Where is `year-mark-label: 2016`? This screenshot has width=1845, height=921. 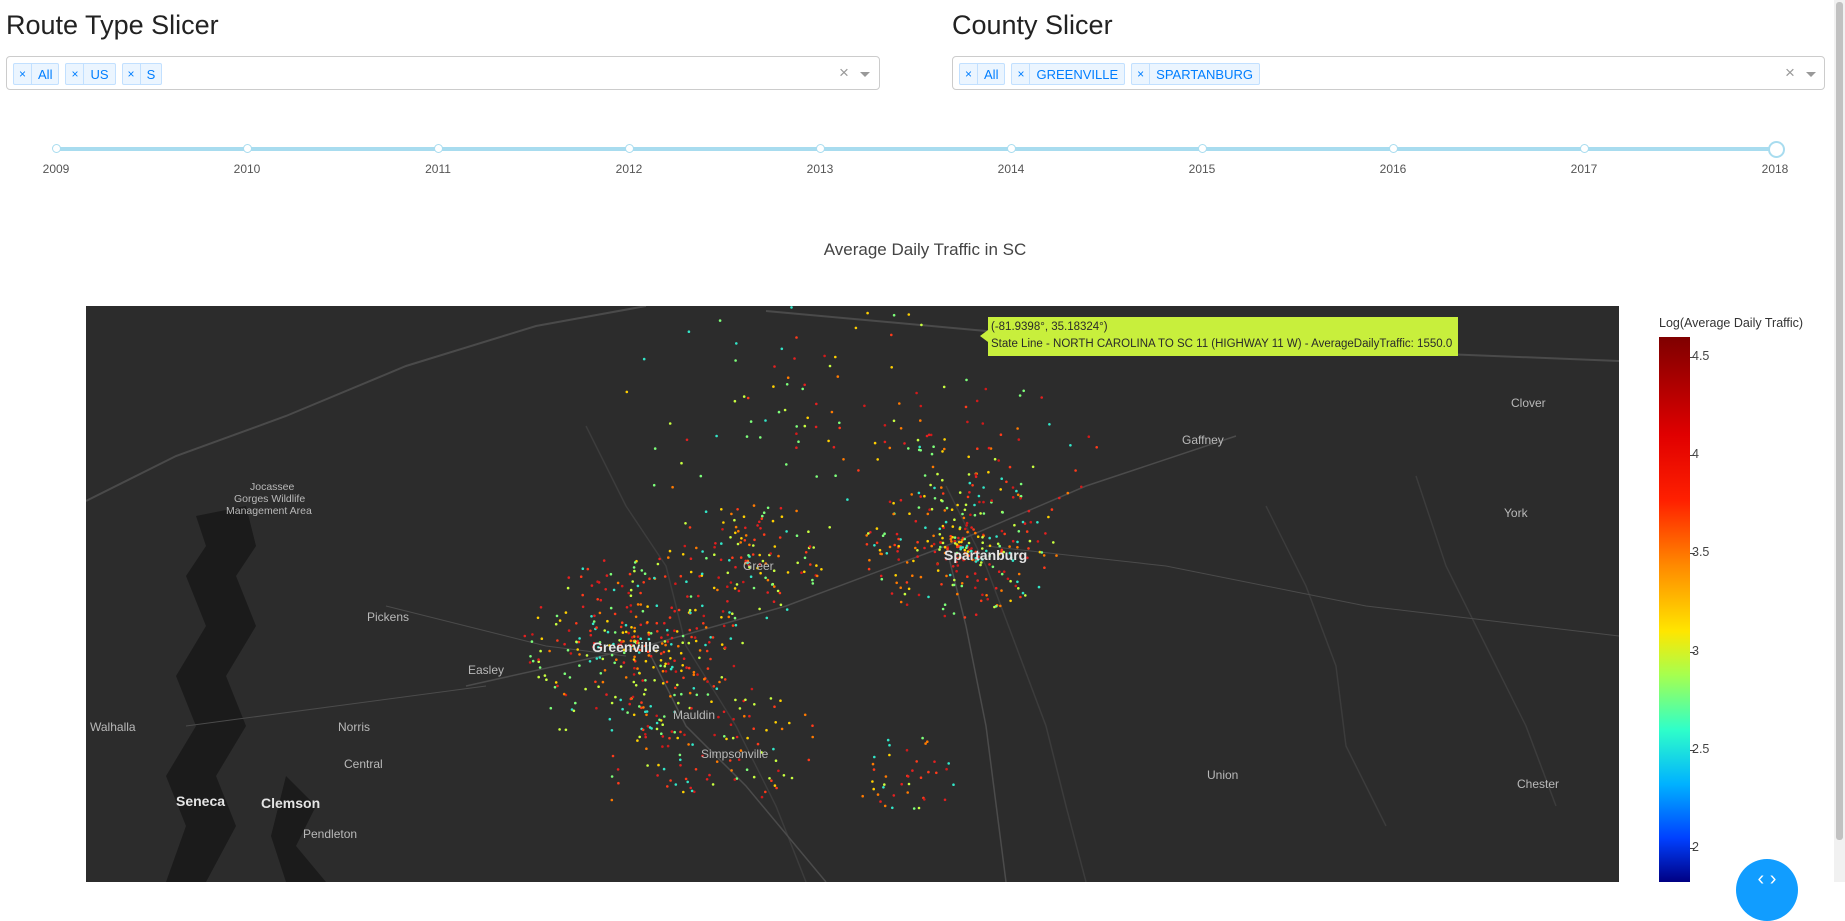
year-mark-label: 2016 is located at coordinates (1393, 169).